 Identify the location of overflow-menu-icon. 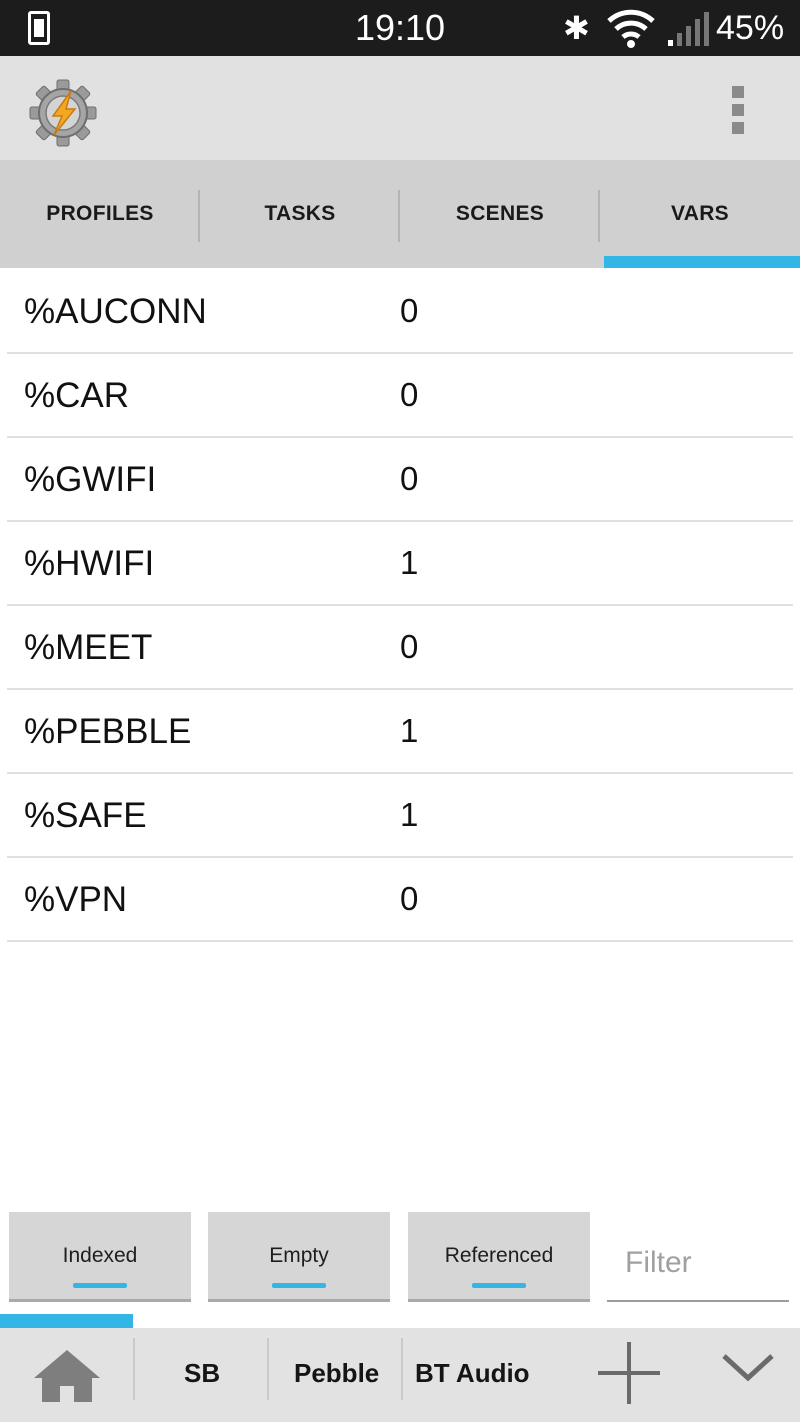
(738, 116).